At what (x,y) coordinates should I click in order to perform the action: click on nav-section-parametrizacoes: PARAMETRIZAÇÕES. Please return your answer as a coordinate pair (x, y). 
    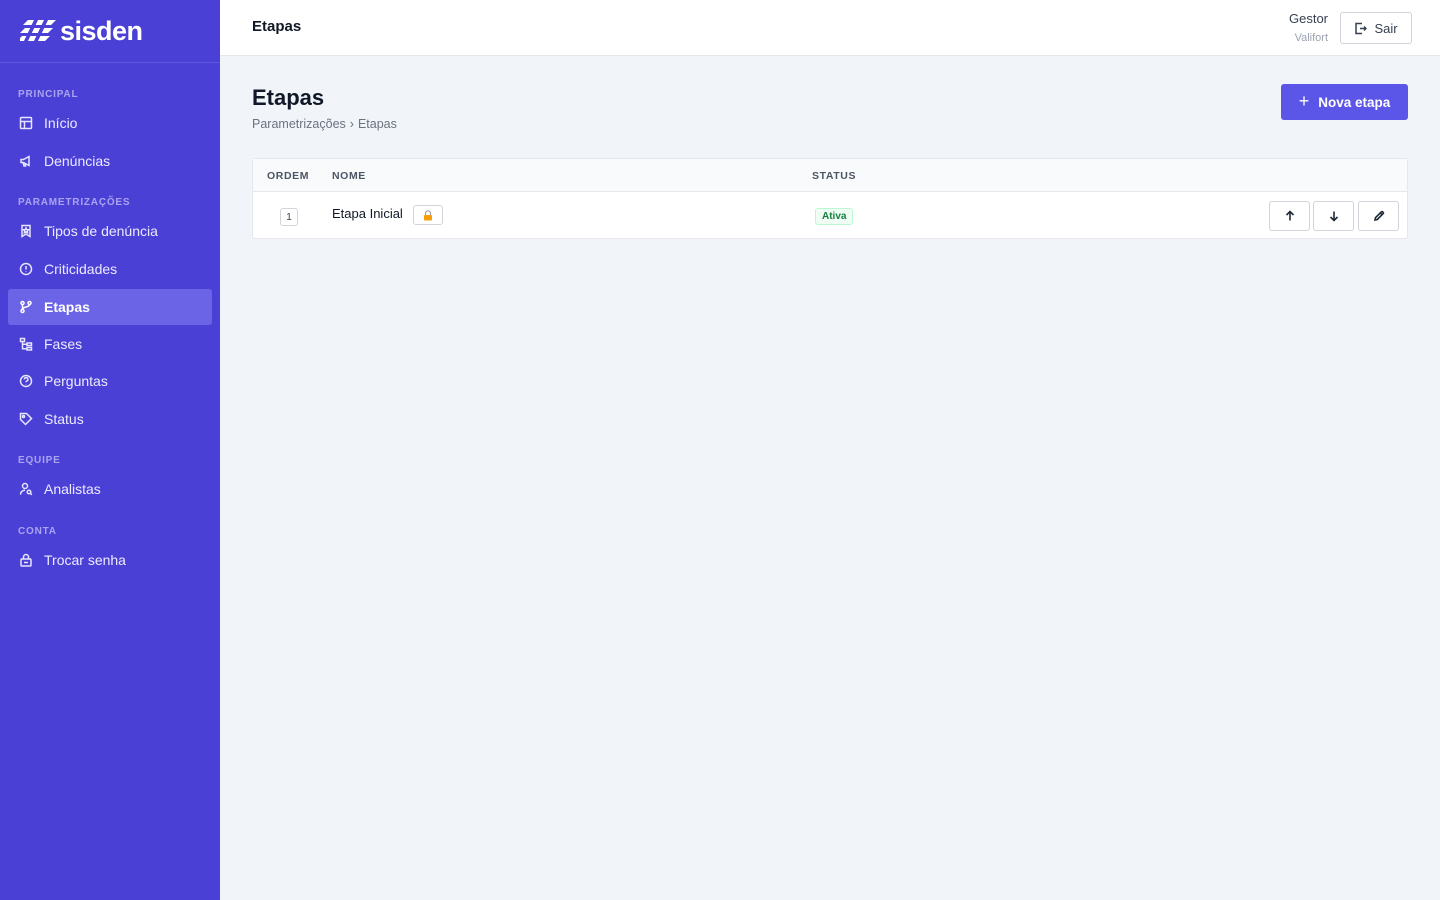
    Looking at the image, I should click on (74, 202).